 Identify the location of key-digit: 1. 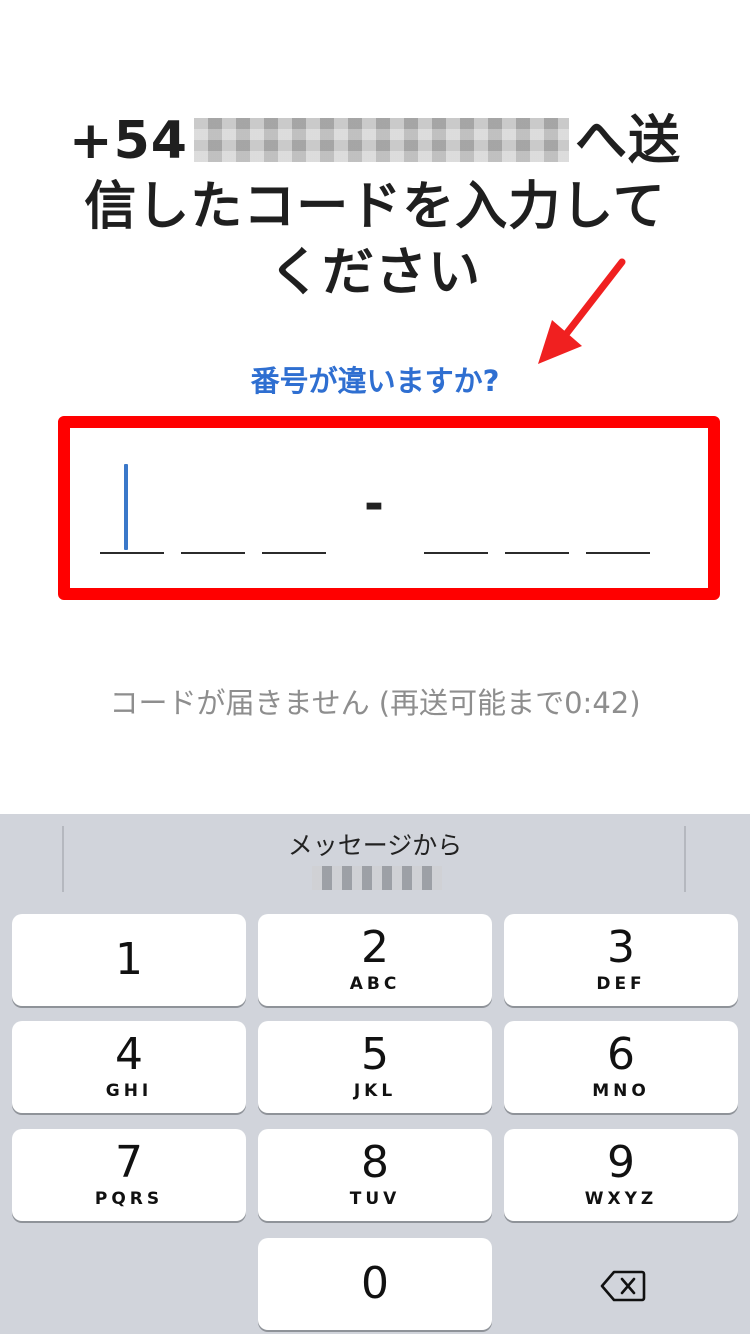
(129, 959).